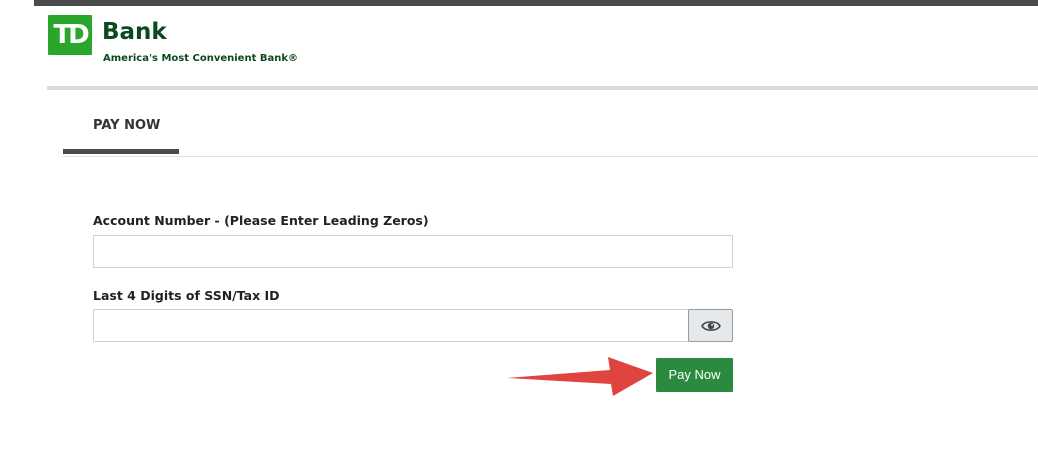 The height and width of the screenshot is (453, 1038). I want to click on bank-tagline: America's Most Convenient Bank®, so click(200, 58).